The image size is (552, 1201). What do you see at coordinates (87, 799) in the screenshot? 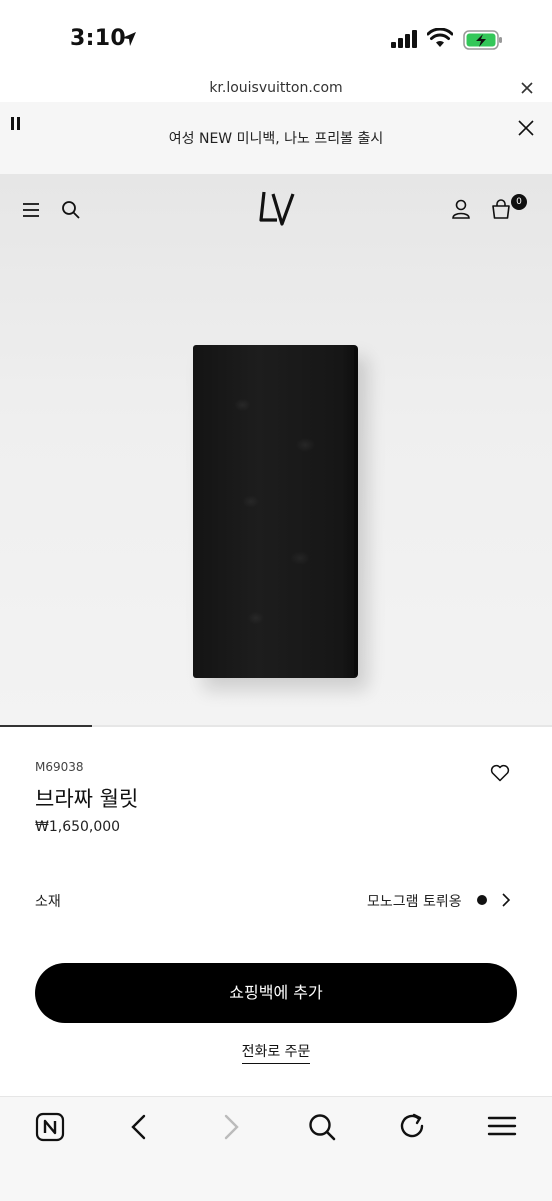
I see `product-title: 브라짜 월릿` at bounding box center [87, 799].